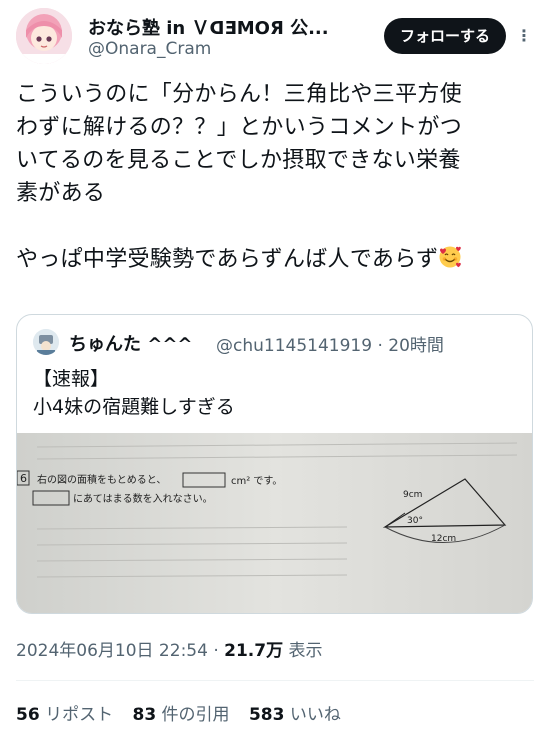  What do you see at coordinates (275, 680) in the screenshot?
I see `divider` at bounding box center [275, 680].